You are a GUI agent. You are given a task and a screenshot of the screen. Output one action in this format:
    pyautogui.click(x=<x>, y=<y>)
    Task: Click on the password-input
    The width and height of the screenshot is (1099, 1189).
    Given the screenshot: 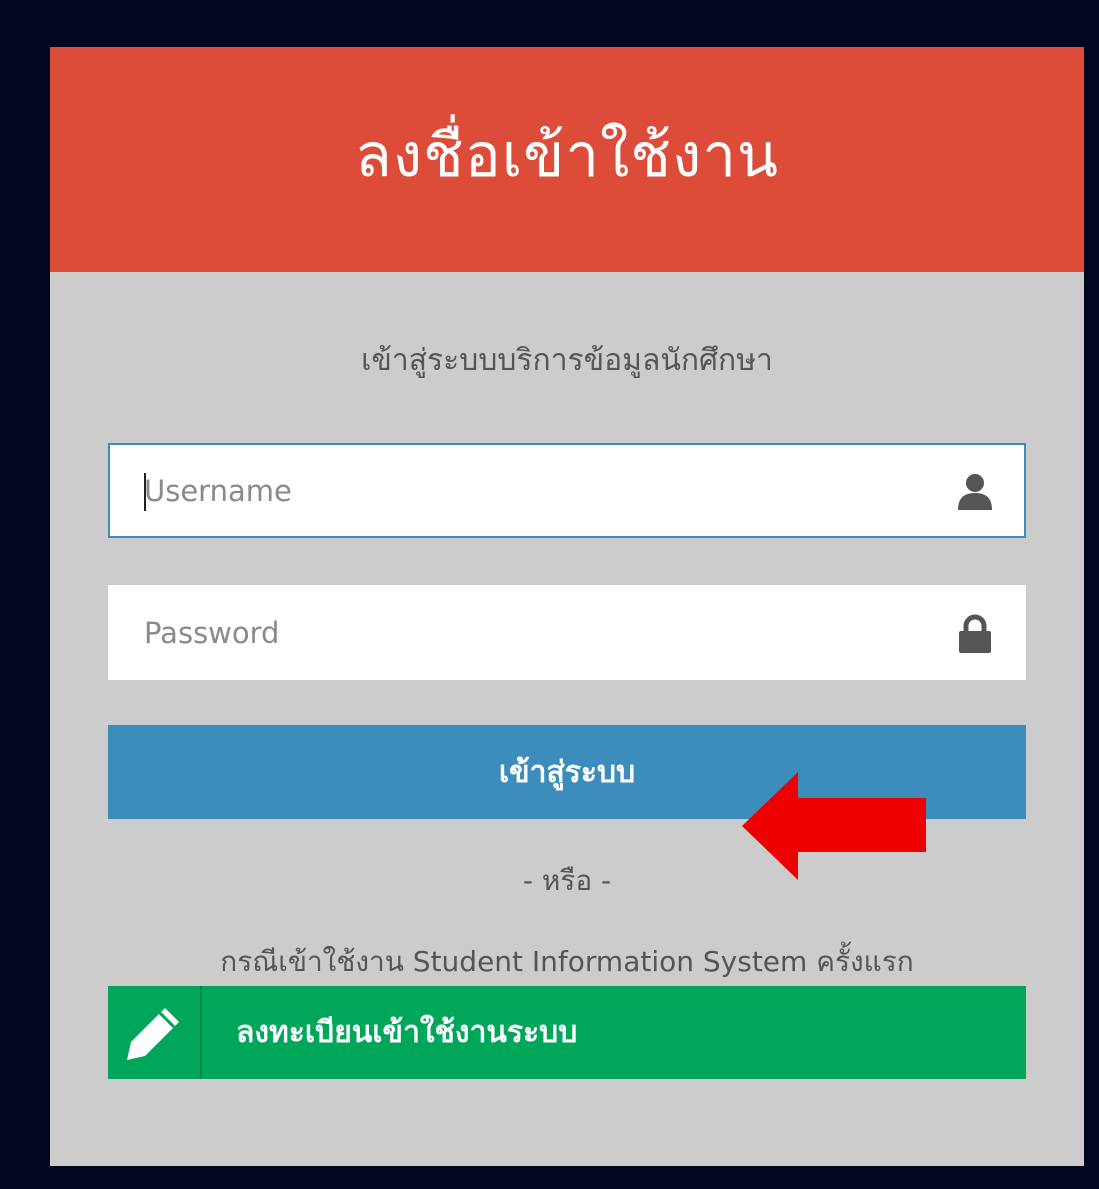 What is the action you would take?
    pyautogui.click(x=567, y=632)
    